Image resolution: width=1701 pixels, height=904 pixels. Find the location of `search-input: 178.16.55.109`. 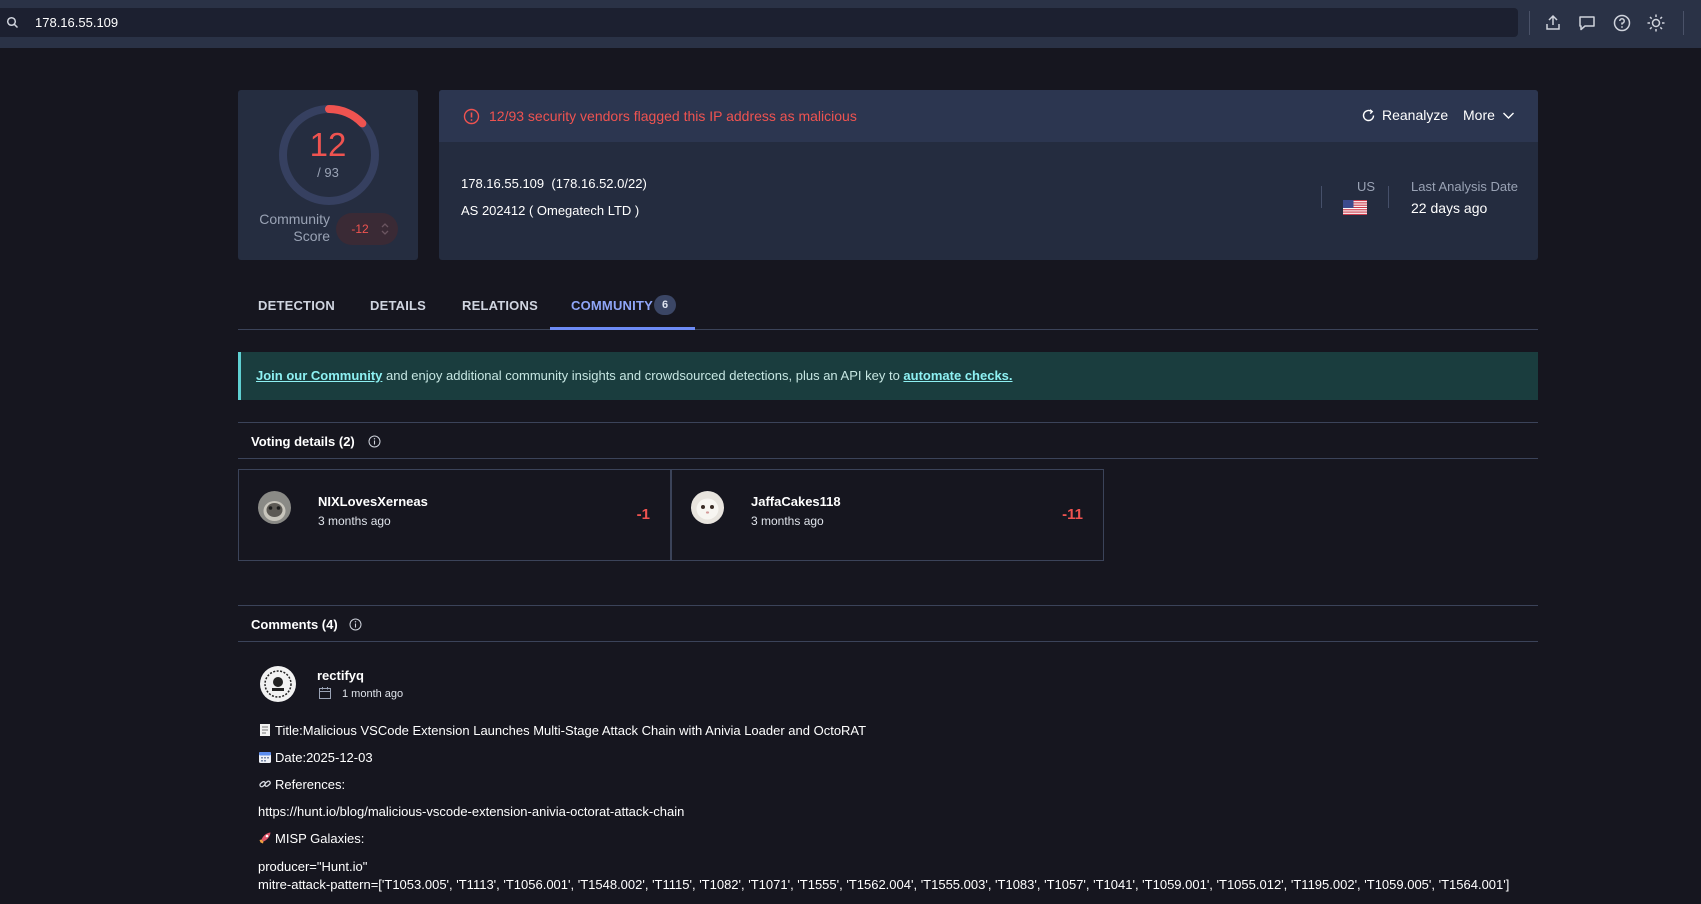

search-input: 178.16.55.109 is located at coordinates (76, 22).